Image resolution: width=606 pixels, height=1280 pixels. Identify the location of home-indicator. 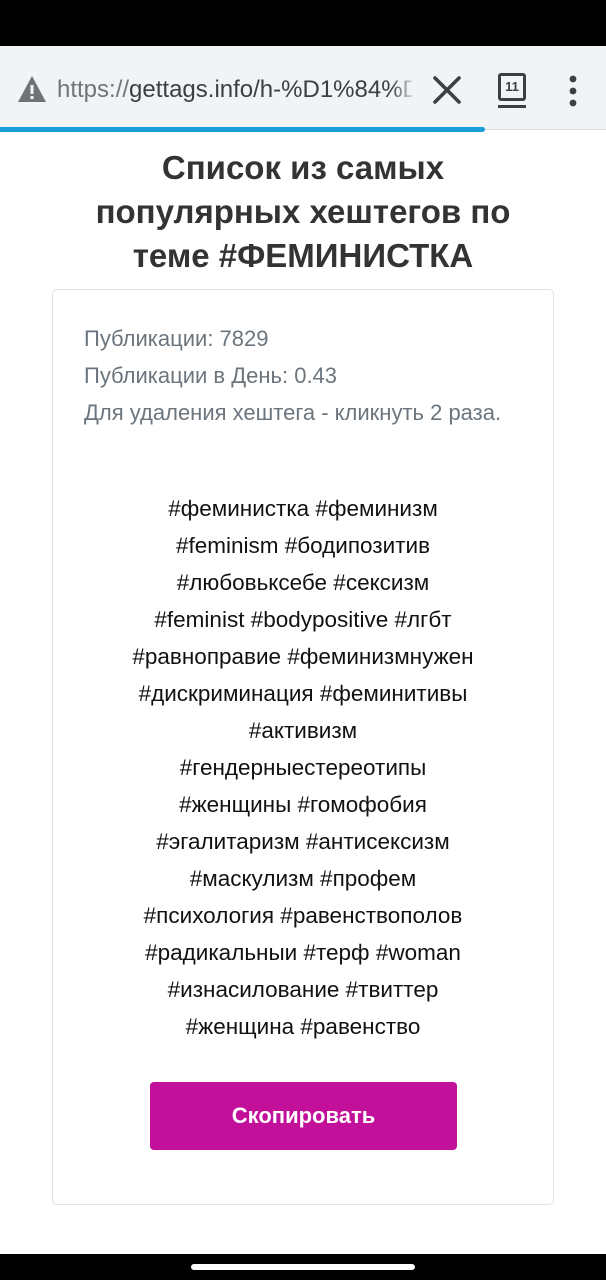
(303, 1267).